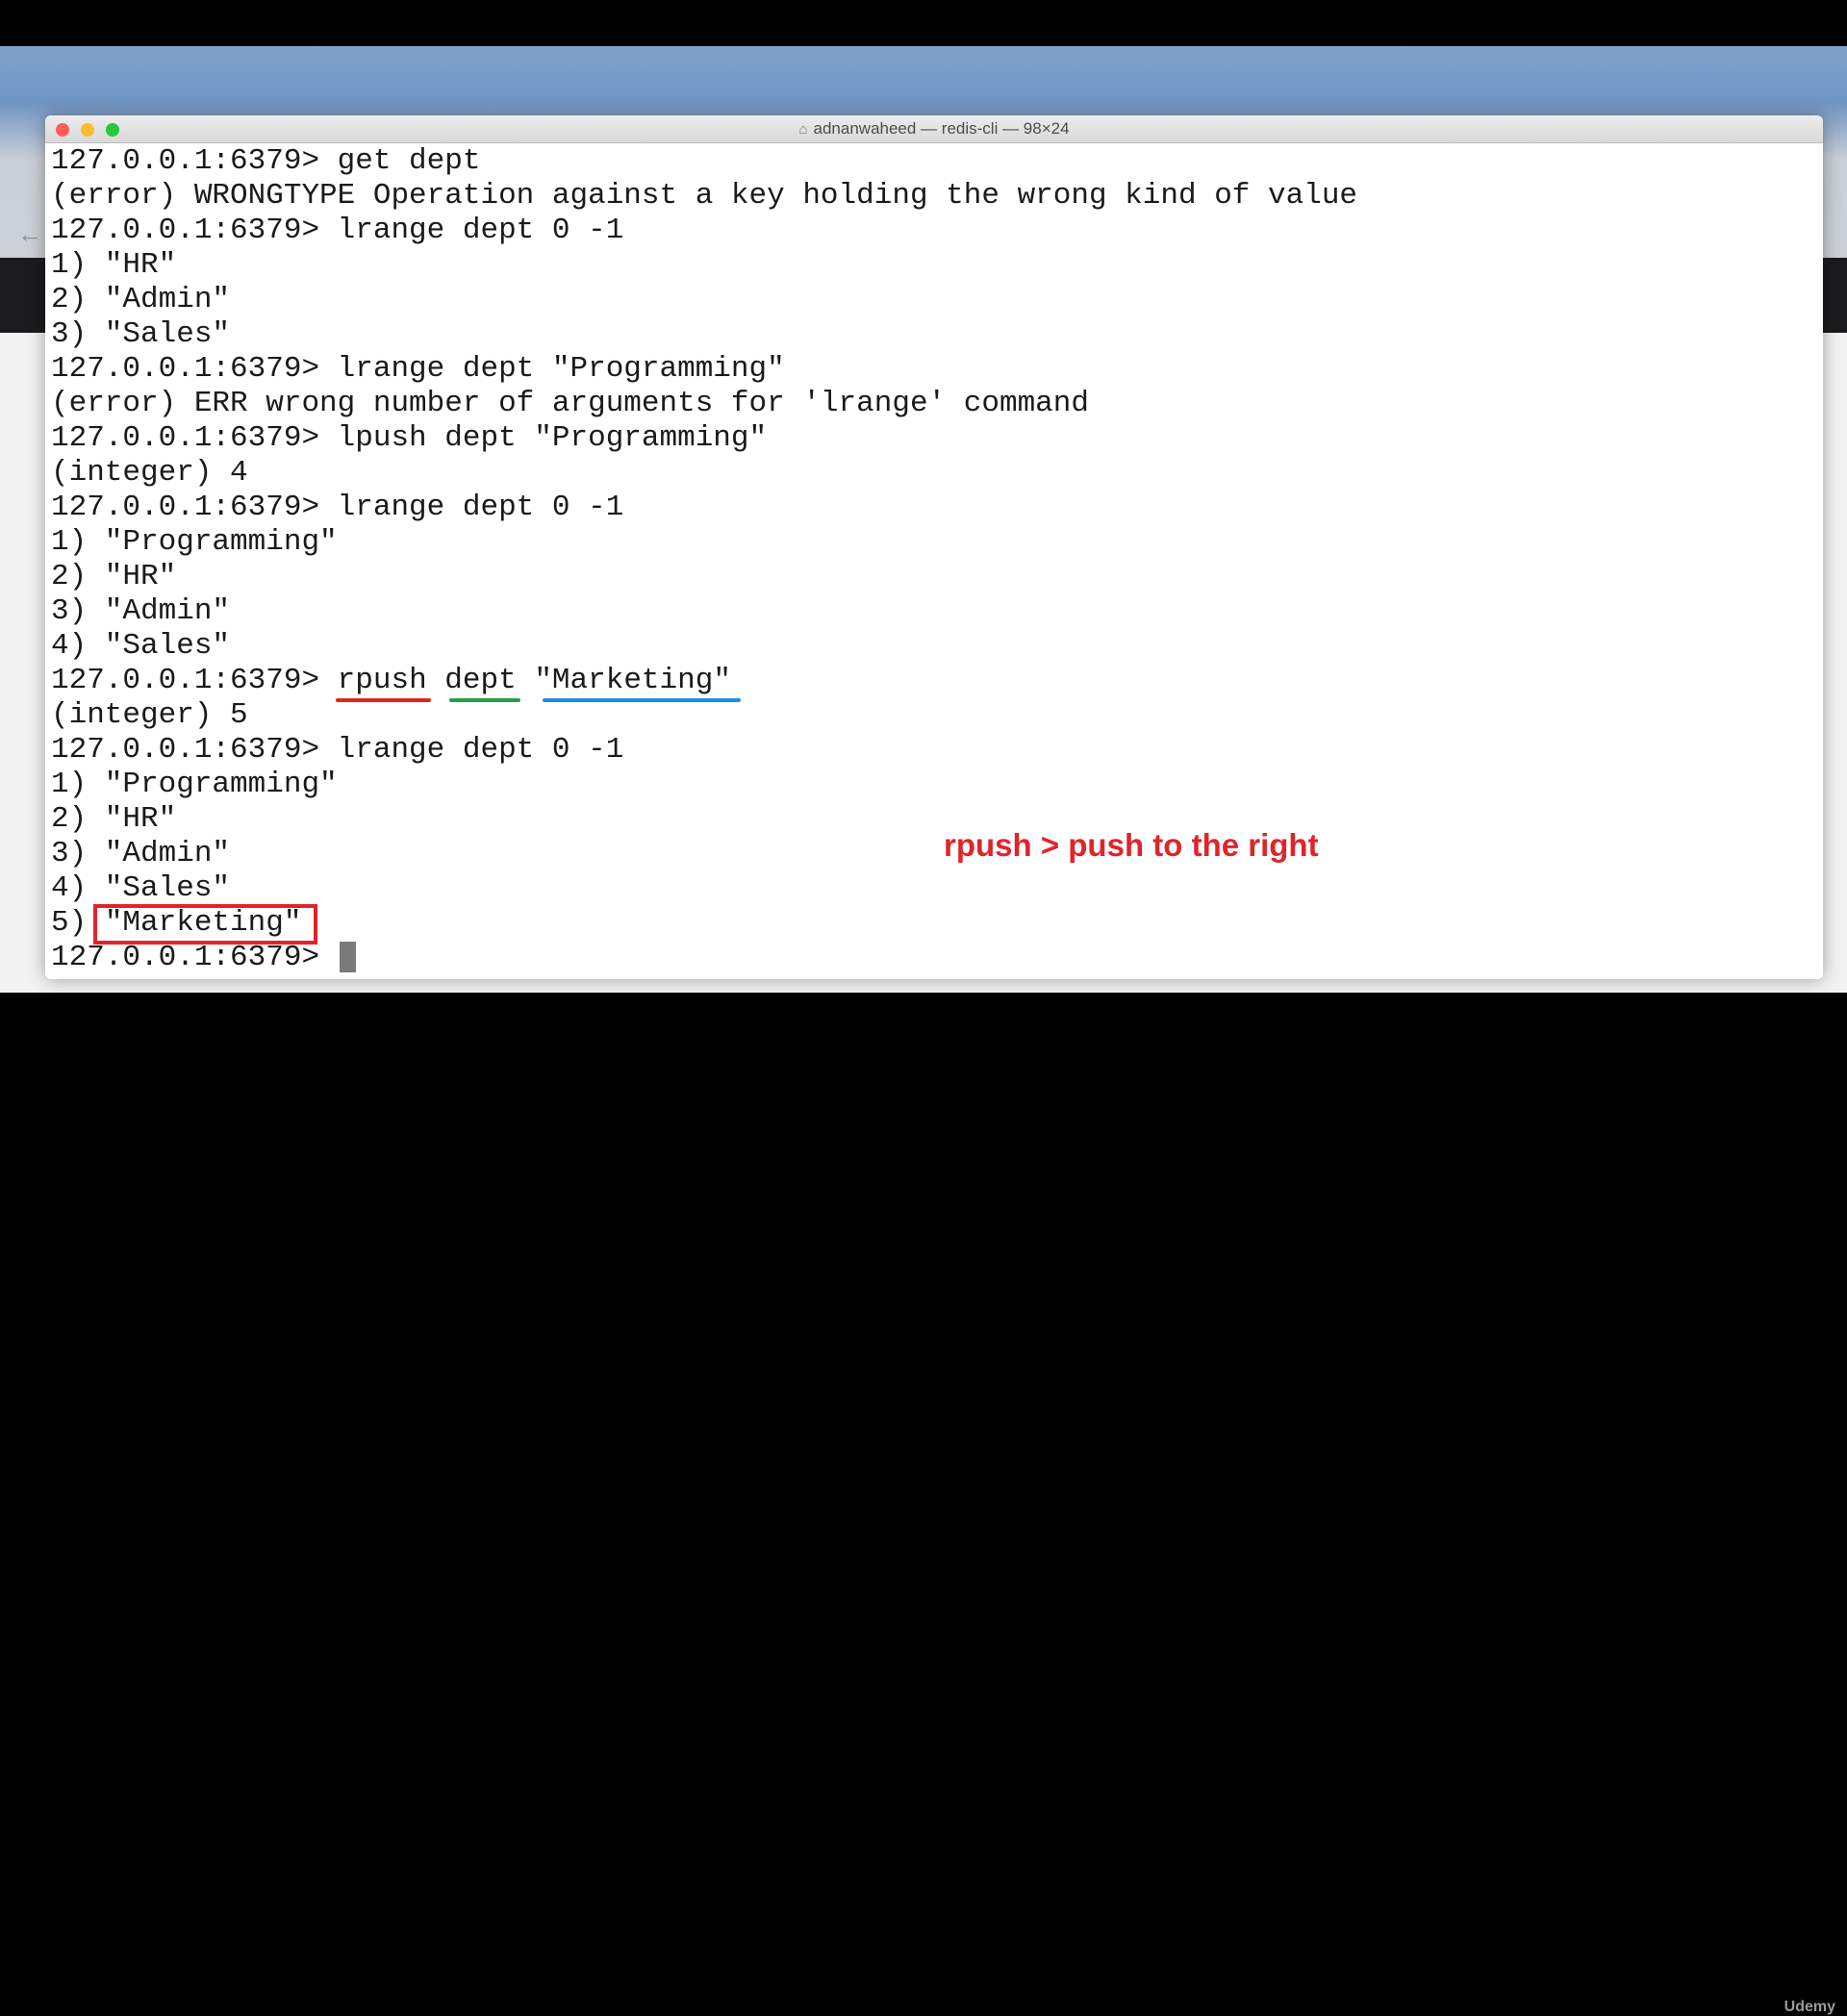 This screenshot has height=2016, width=1847. What do you see at coordinates (150, 715) in the screenshot?
I see `terminal-line: (integer) 5` at bounding box center [150, 715].